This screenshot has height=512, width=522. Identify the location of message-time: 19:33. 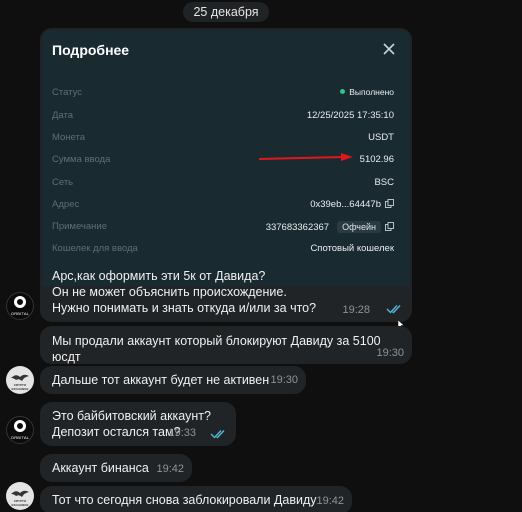
(182, 433).